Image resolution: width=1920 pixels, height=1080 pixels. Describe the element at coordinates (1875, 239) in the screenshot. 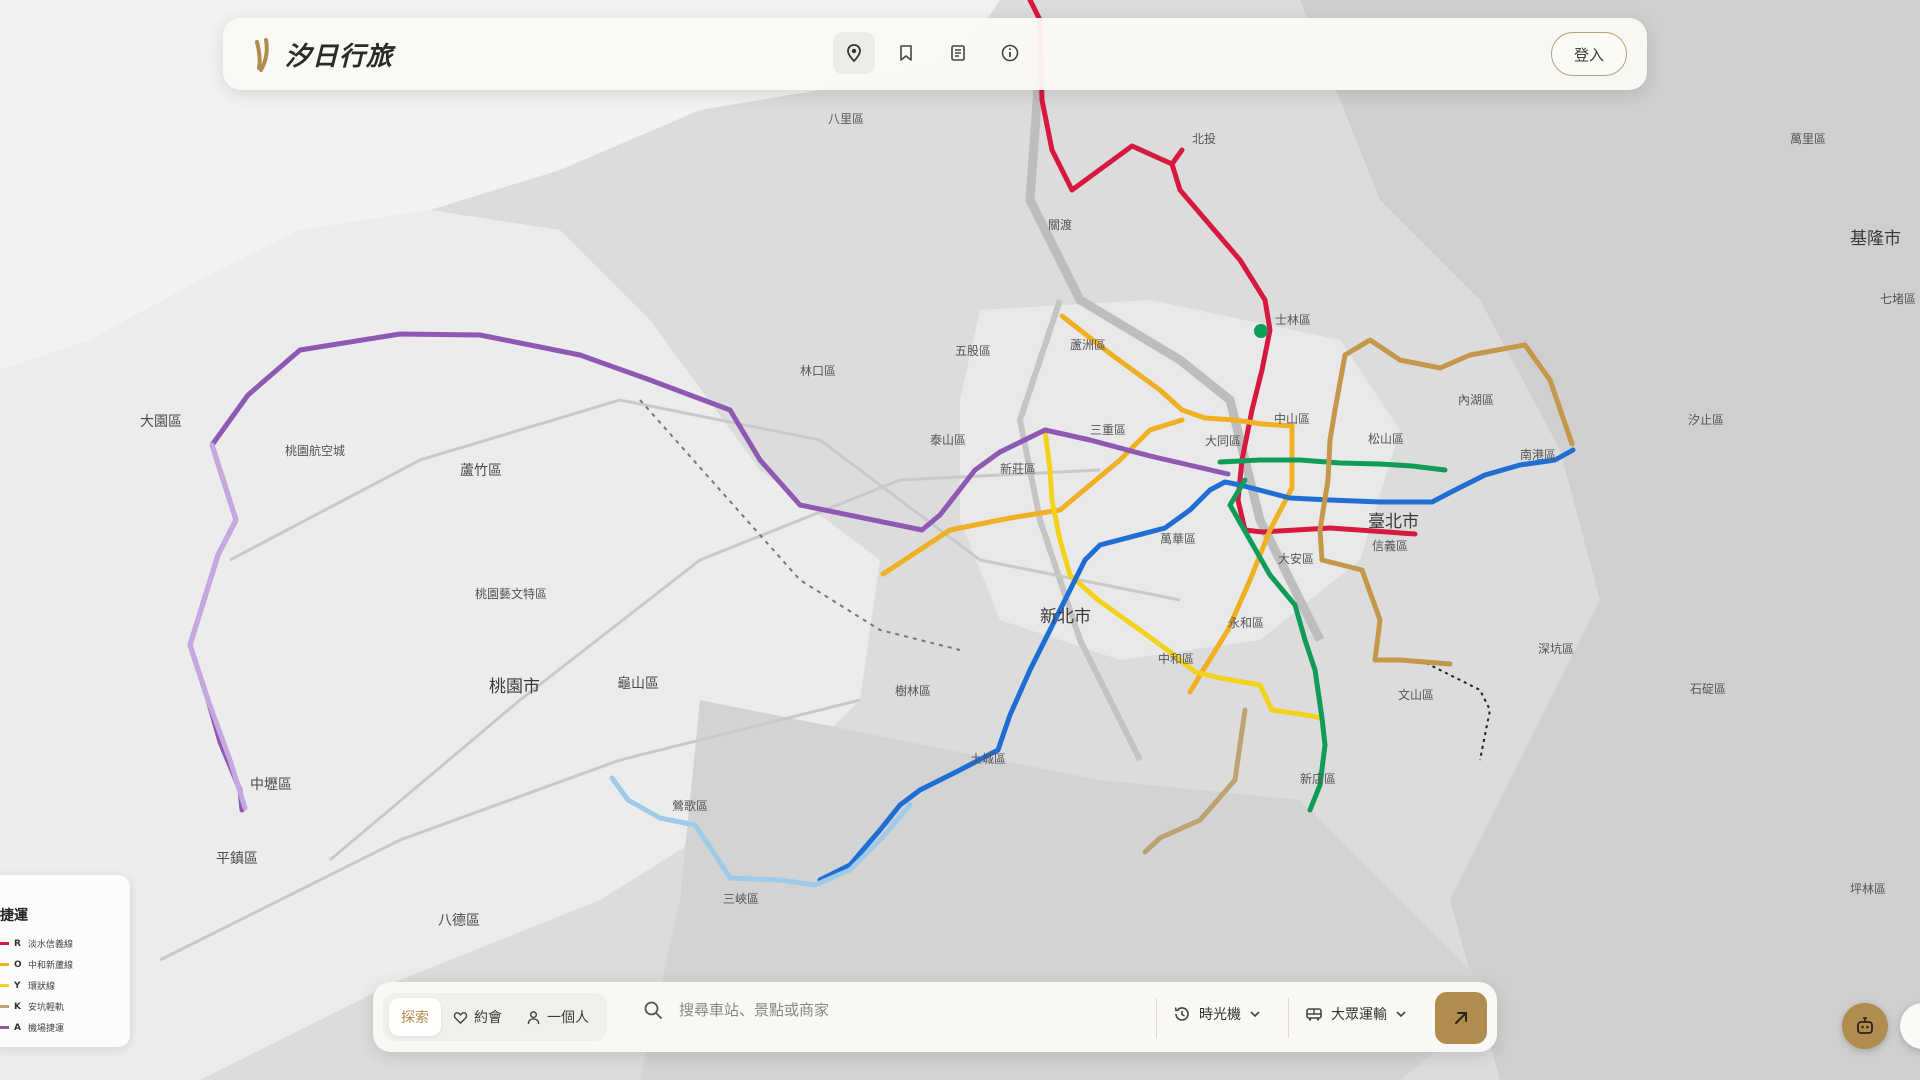

I see `map-label-keelung: 基隆市` at that location.